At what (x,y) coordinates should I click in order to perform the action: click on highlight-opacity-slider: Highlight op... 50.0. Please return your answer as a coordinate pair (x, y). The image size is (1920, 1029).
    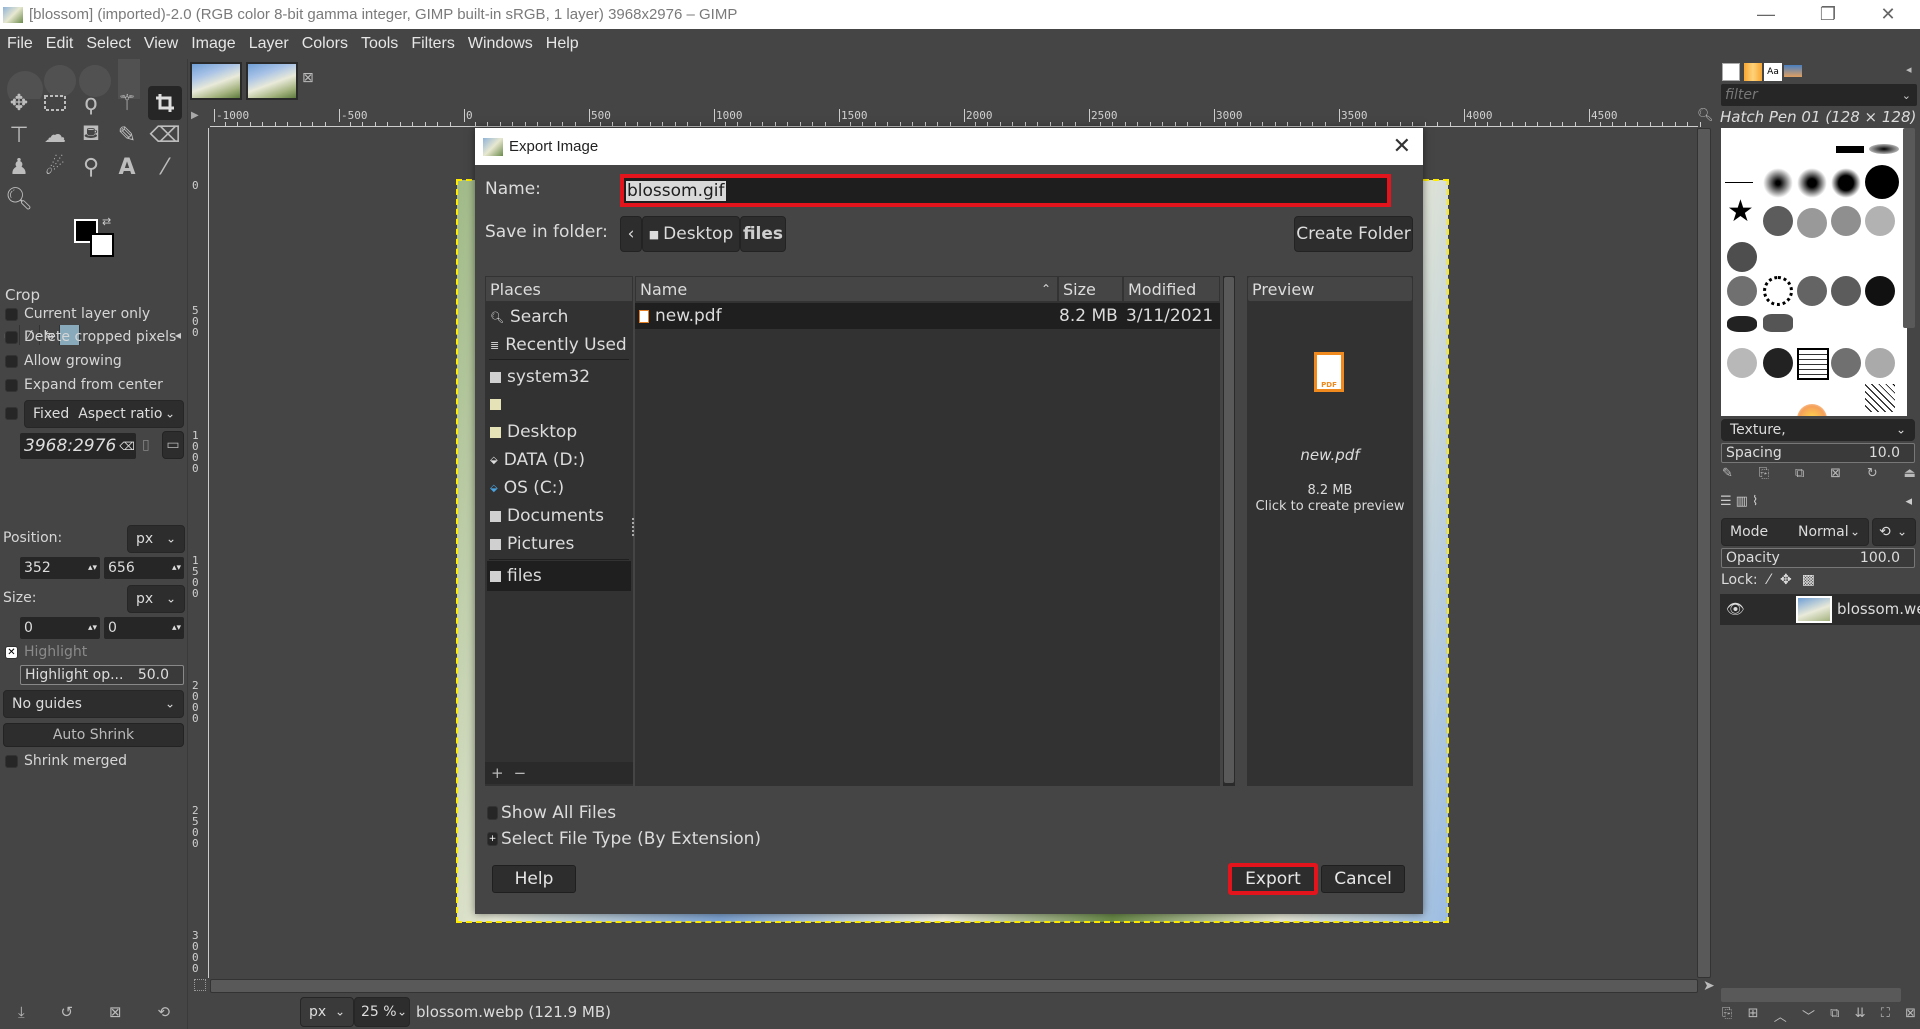
    Looking at the image, I should click on (102, 675).